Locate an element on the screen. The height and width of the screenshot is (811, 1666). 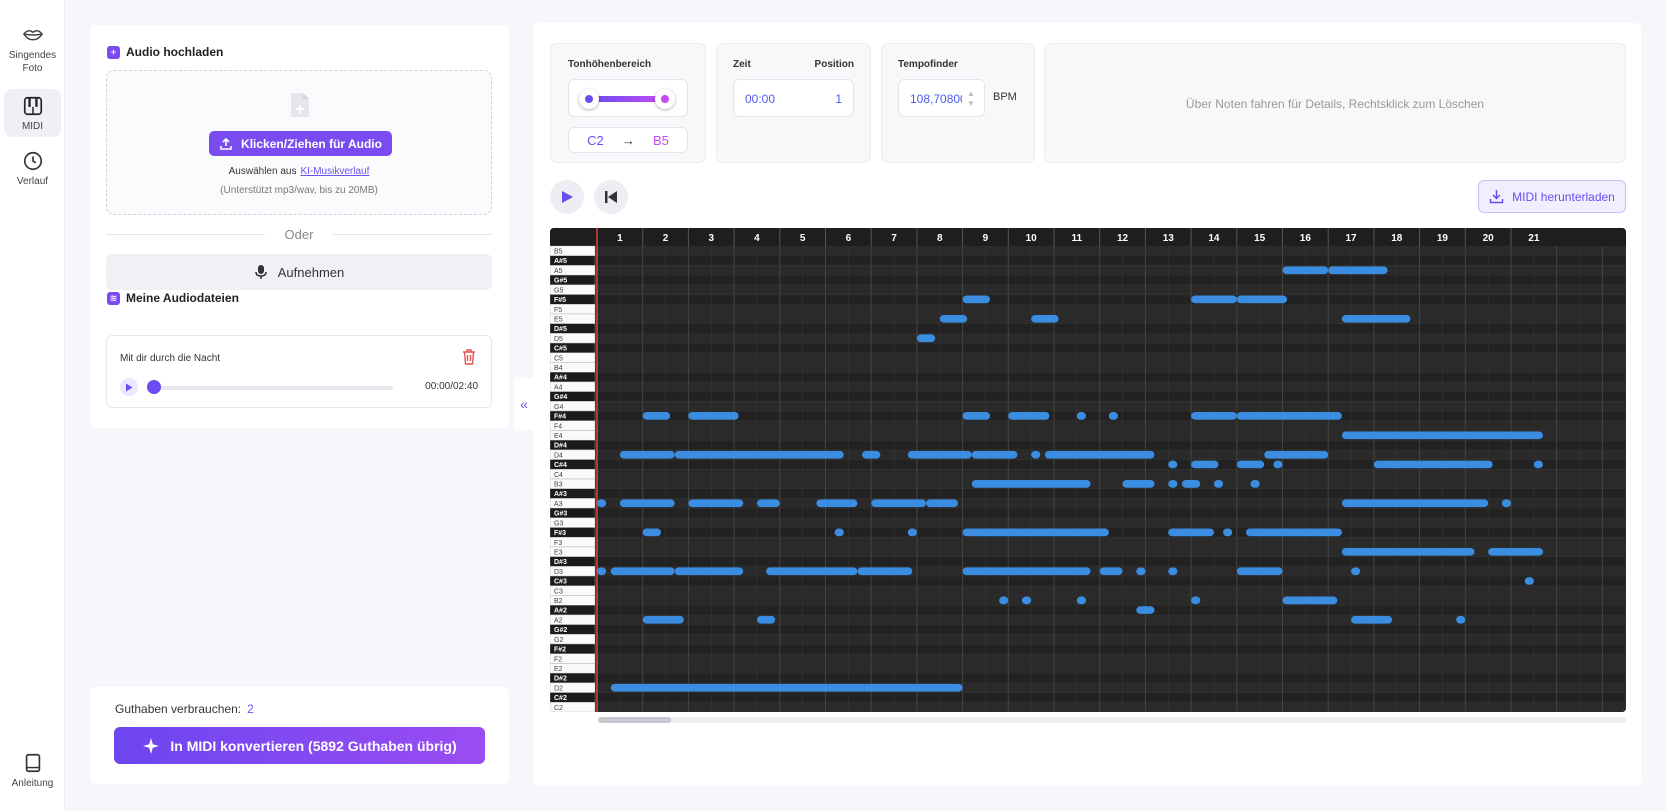
rewind-button is located at coordinates (611, 197).